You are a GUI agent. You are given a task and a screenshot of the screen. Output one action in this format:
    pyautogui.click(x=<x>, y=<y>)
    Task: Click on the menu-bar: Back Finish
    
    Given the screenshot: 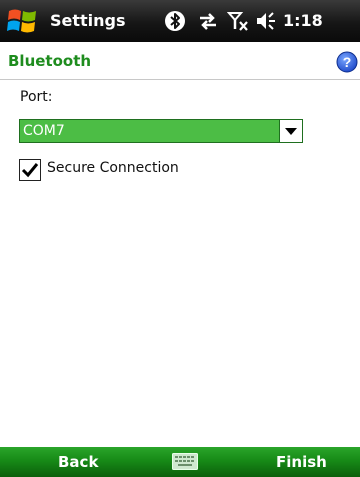 What is the action you would take?
    pyautogui.click(x=180, y=462)
    